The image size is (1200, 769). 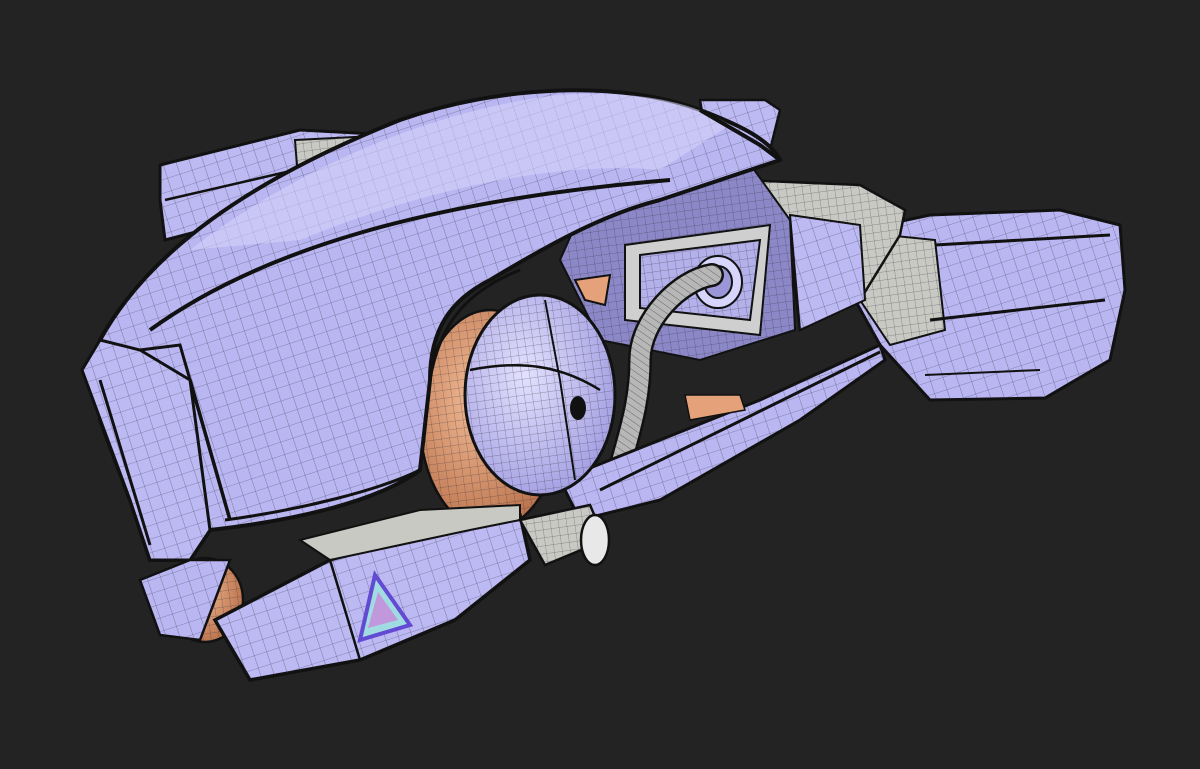 What do you see at coordinates (540, 395) in the screenshot?
I see `core-sphere` at bounding box center [540, 395].